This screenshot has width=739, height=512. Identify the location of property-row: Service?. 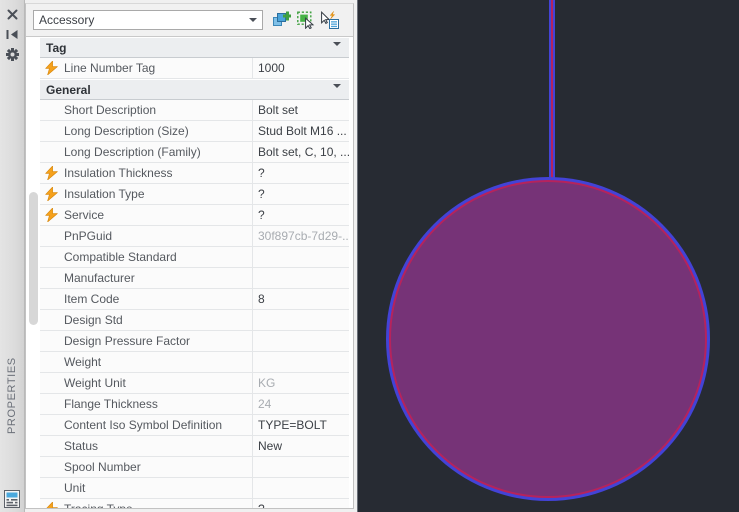
(194, 215).